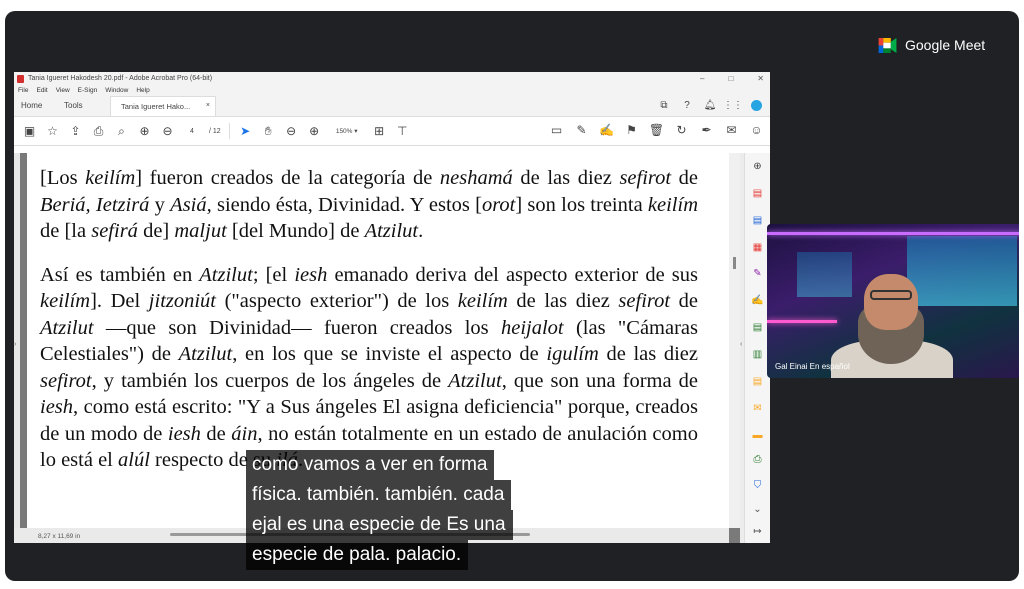 The image size is (1024, 589). I want to click on zoom-icon: ⊕, so click(757, 166).